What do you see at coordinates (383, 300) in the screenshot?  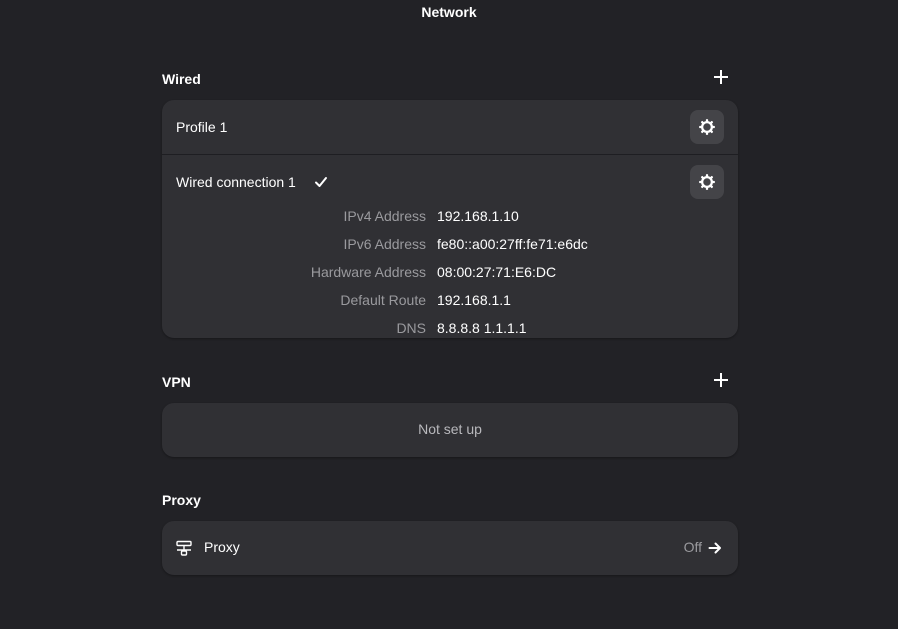 I see `default-route-label: Default Route` at bounding box center [383, 300].